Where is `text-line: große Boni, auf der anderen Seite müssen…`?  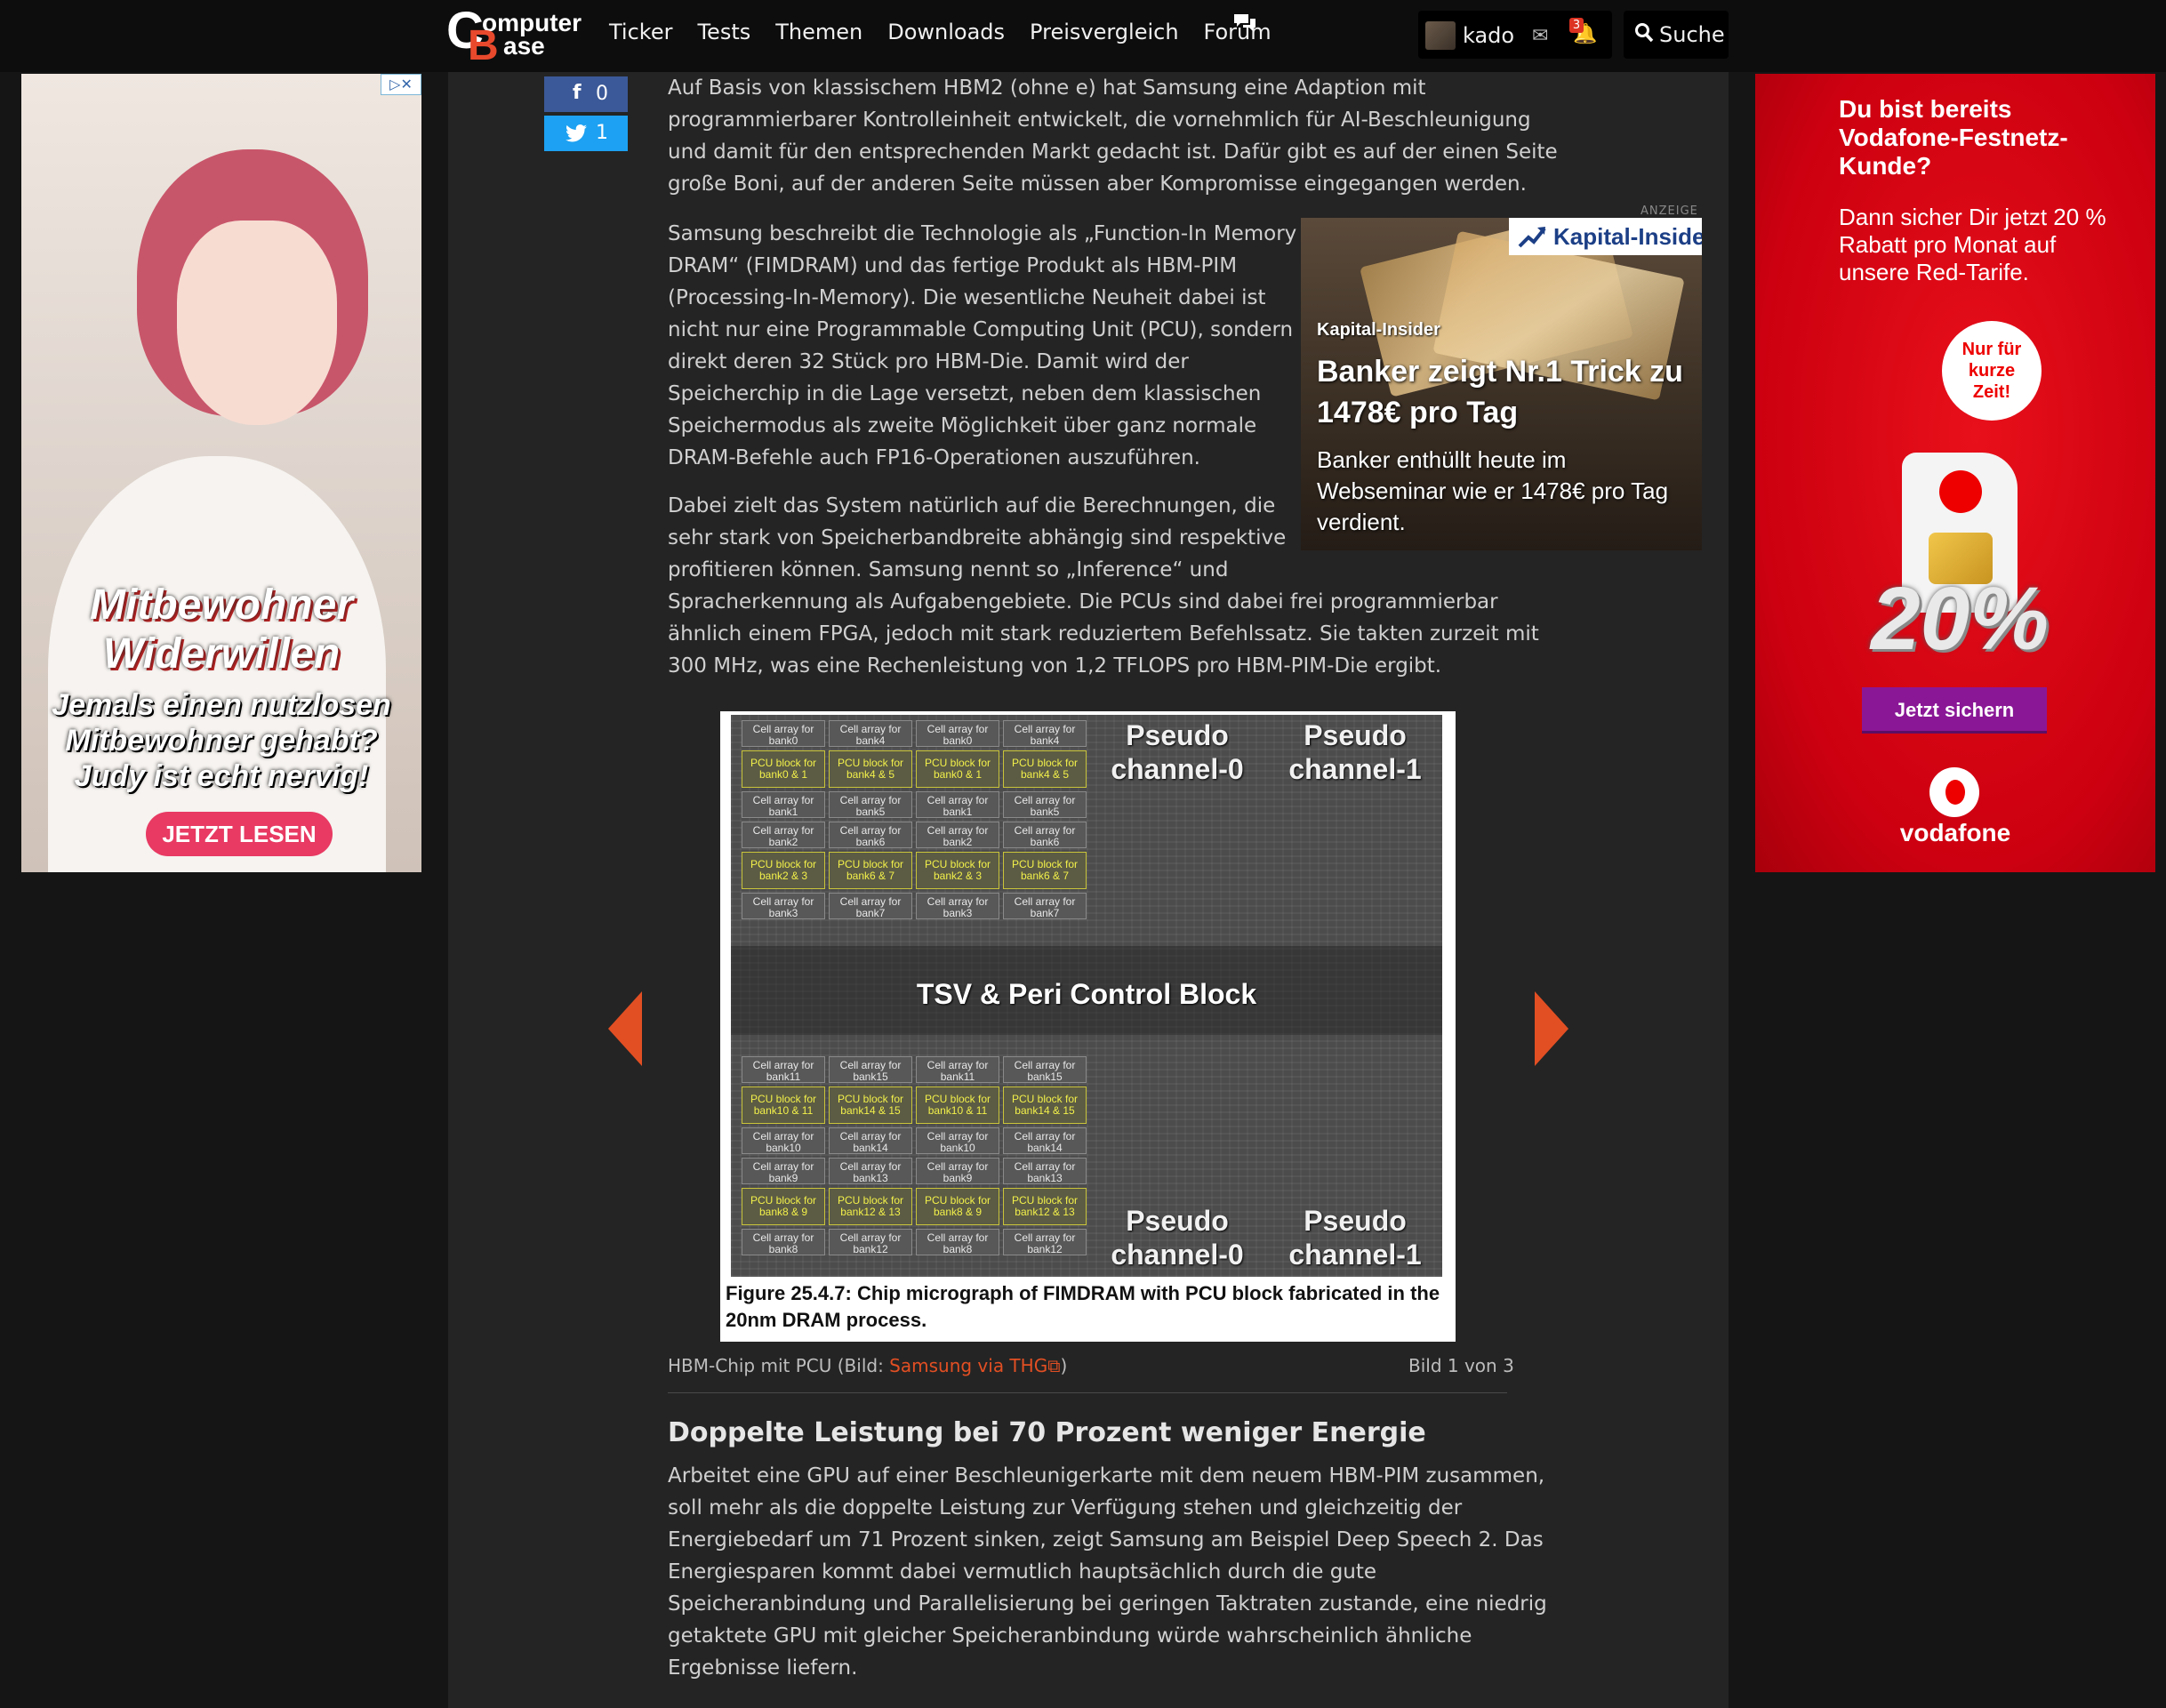
text-line: große Boni, auf der anderen Seite müssen… is located at coordinates (1097, 184).